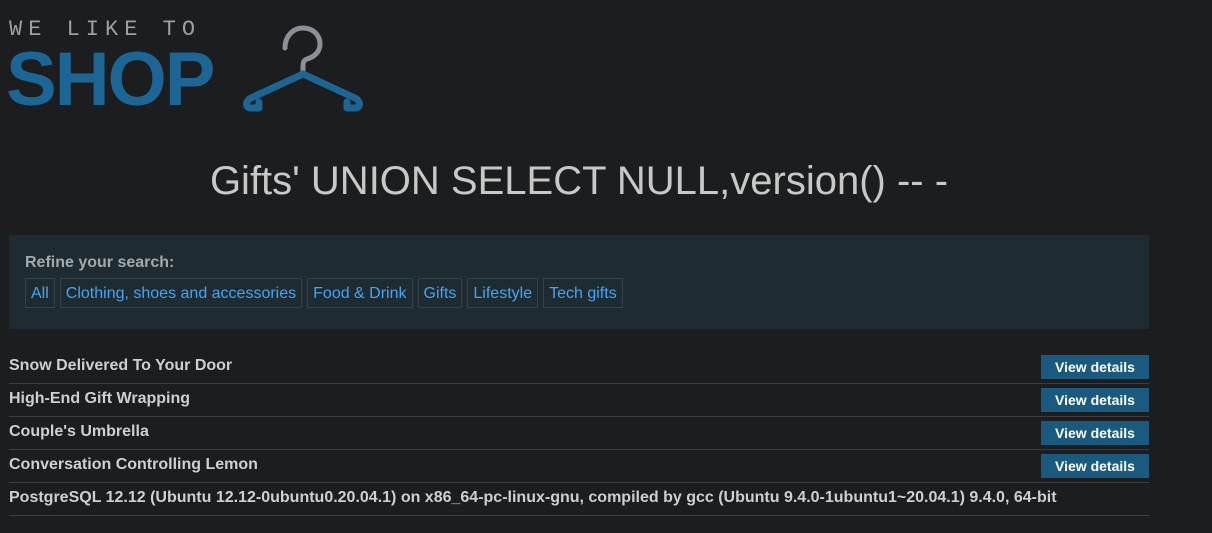  I want to click on filter-link-tech-gifts: Tech gifts, so click(583, 293).